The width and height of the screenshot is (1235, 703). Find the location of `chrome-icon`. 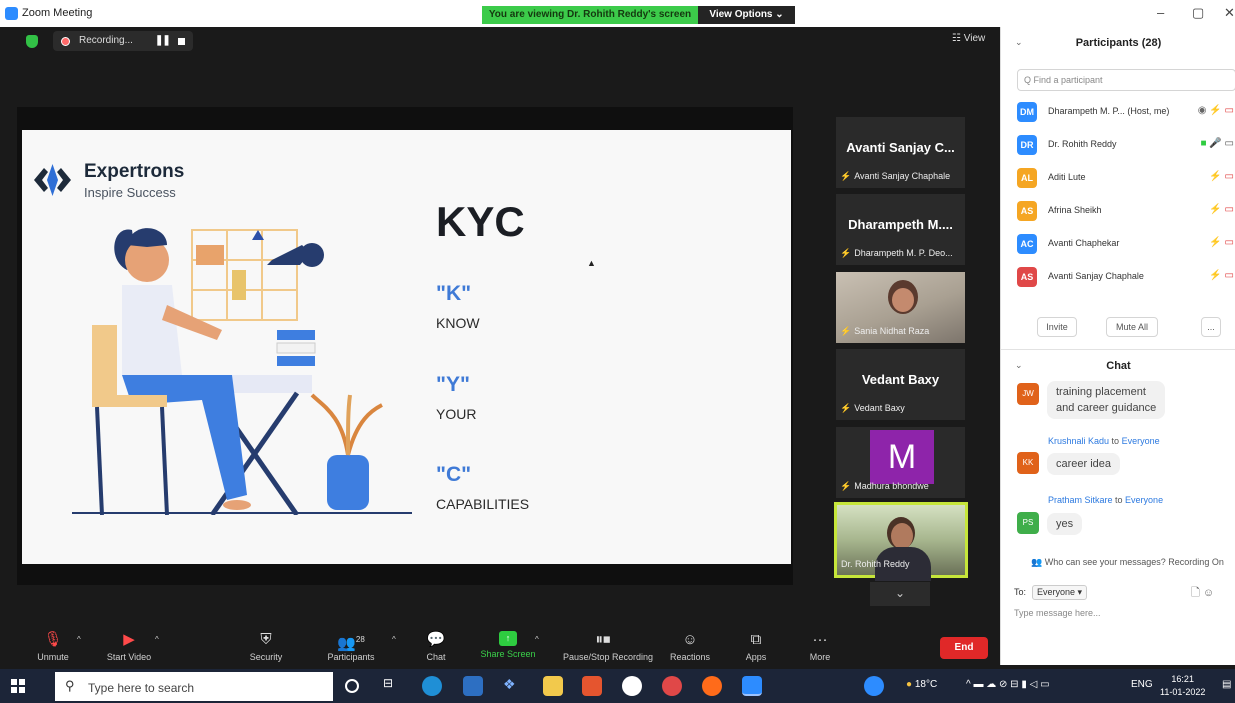

chrome-icon is located at coordinates (672, 686).